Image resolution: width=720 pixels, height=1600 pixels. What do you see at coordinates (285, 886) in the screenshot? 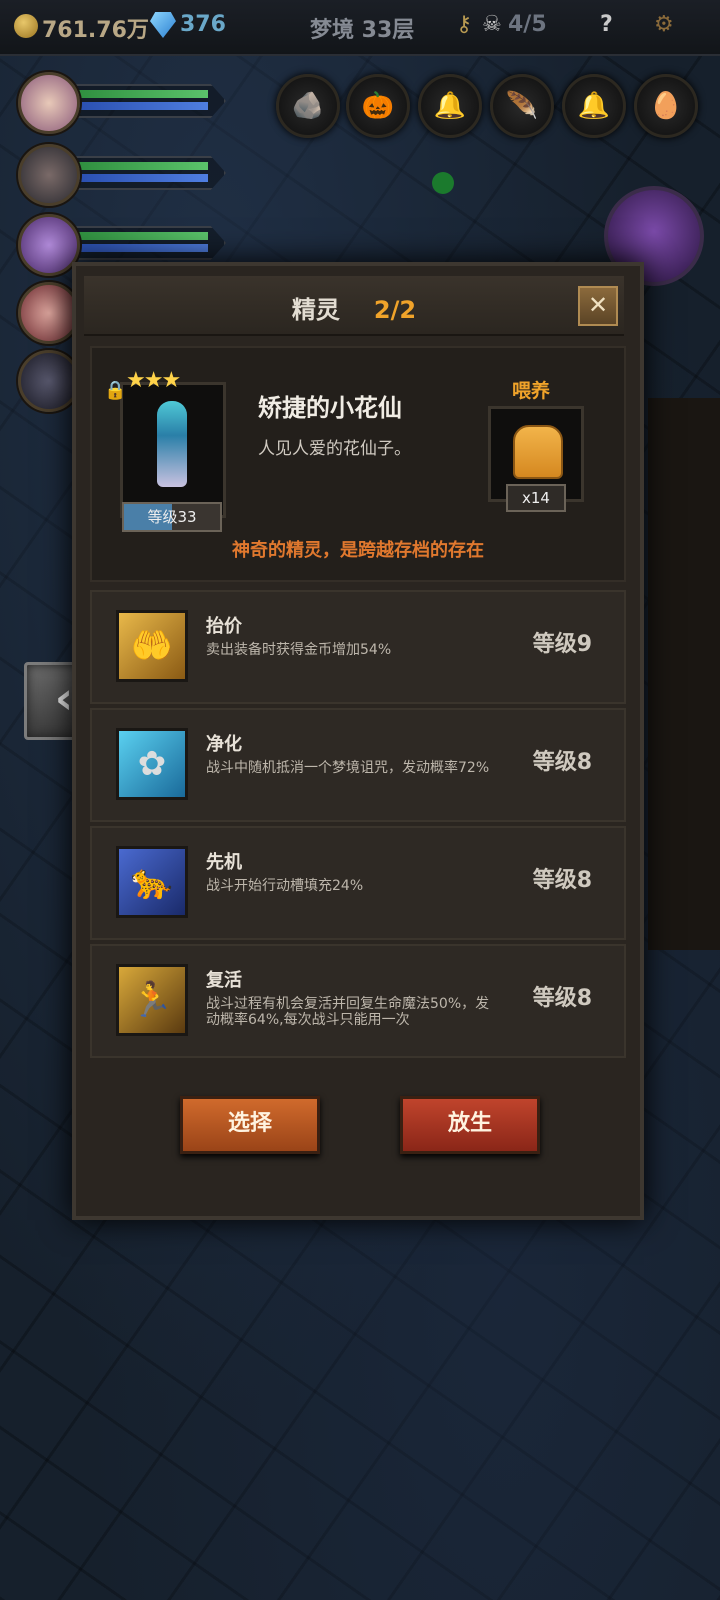
I see `skill-description: 战斗开始行动槽填充24%` at bounding box center [285, 886].